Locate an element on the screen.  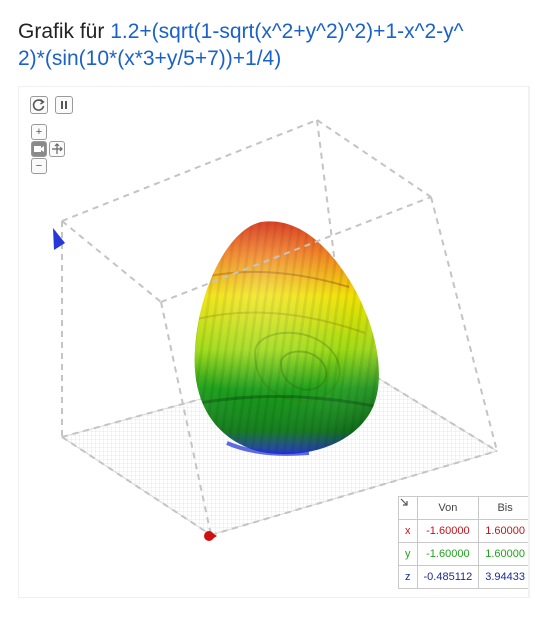
range-z-to: 3.94433 is located at coordinates (503, 577).